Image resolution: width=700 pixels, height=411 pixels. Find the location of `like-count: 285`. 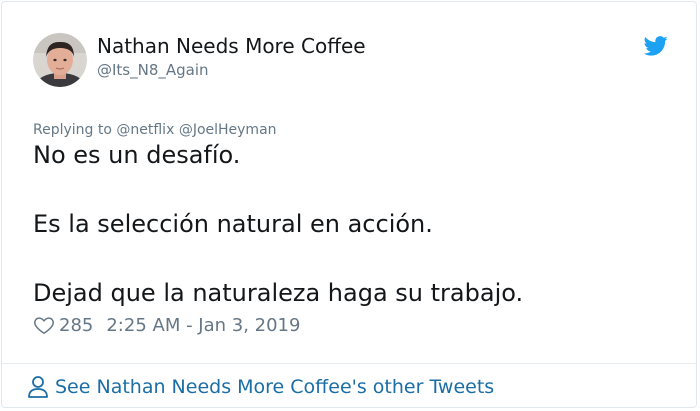

like-count: 285 is located at coordinates (76, 325).